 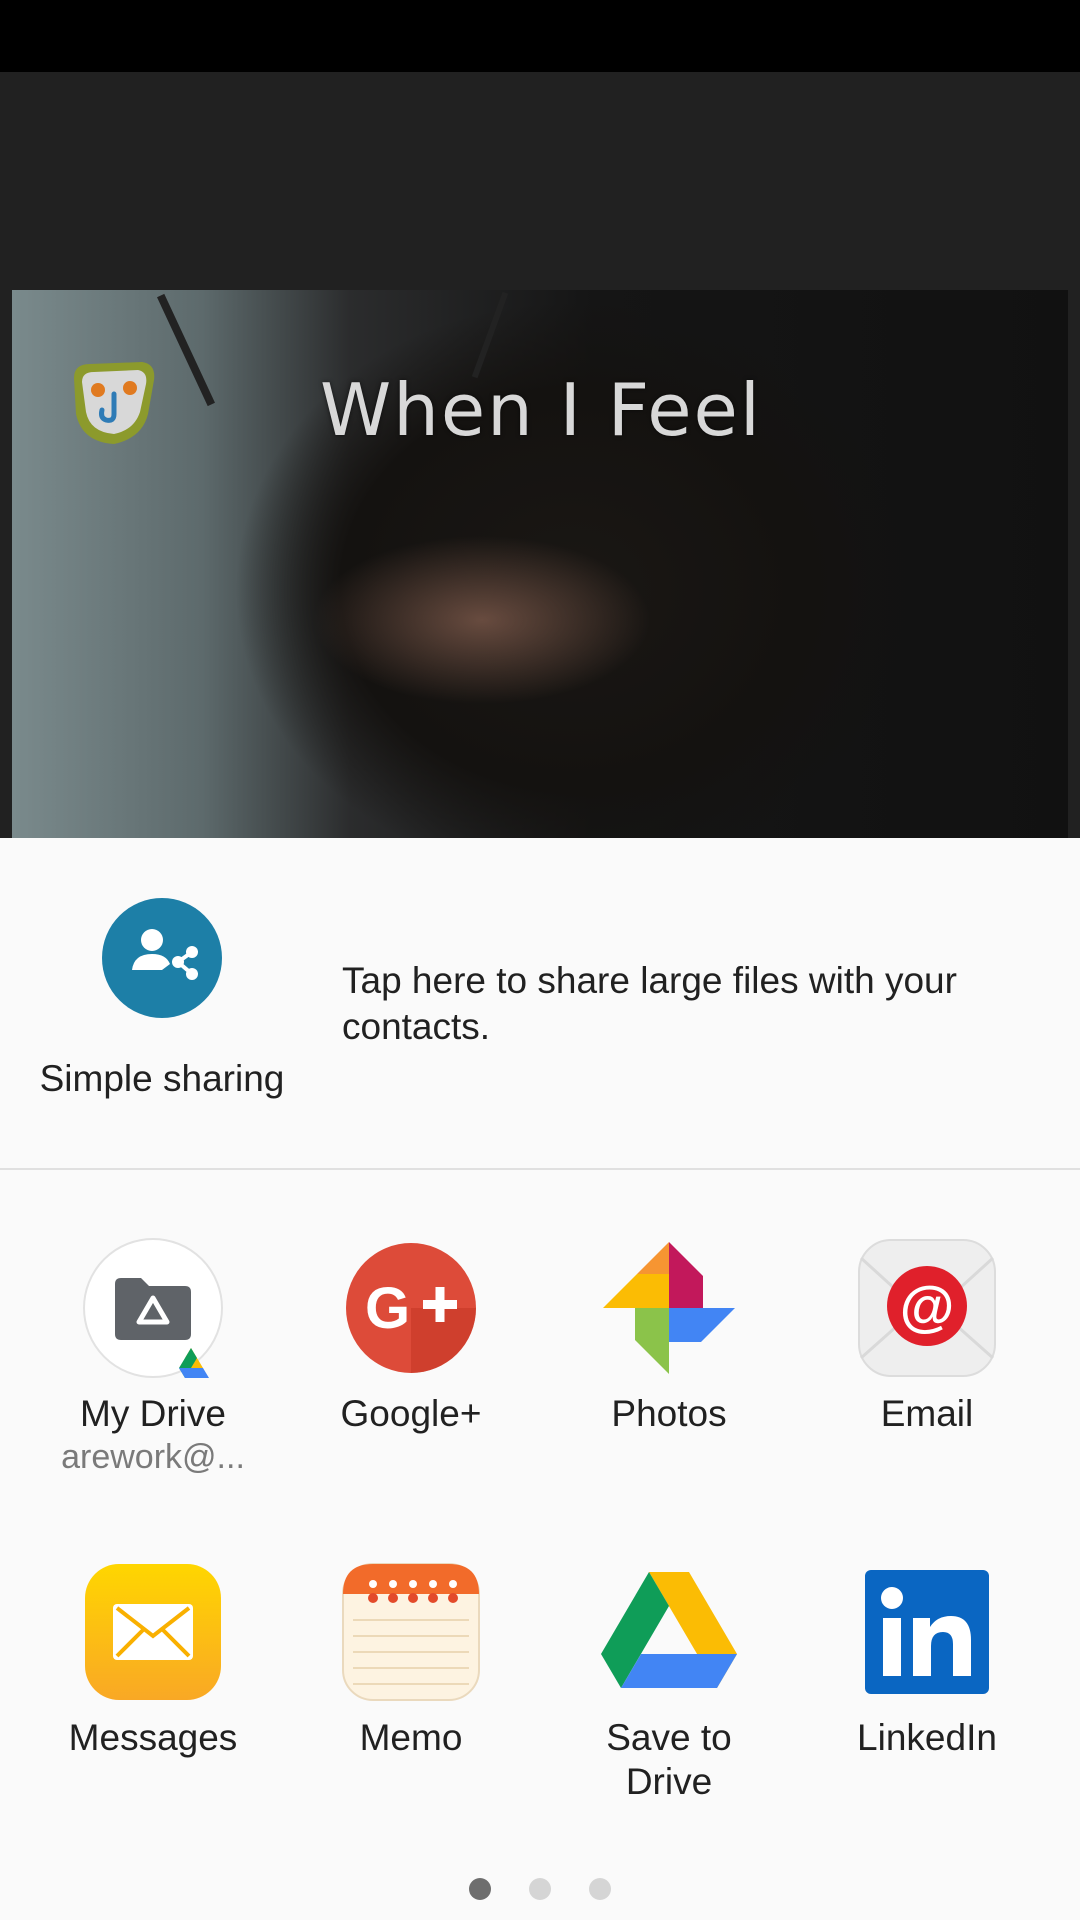 I want to click on app-save-to-drive: Save to Drive, so click(x=669, y=1683).